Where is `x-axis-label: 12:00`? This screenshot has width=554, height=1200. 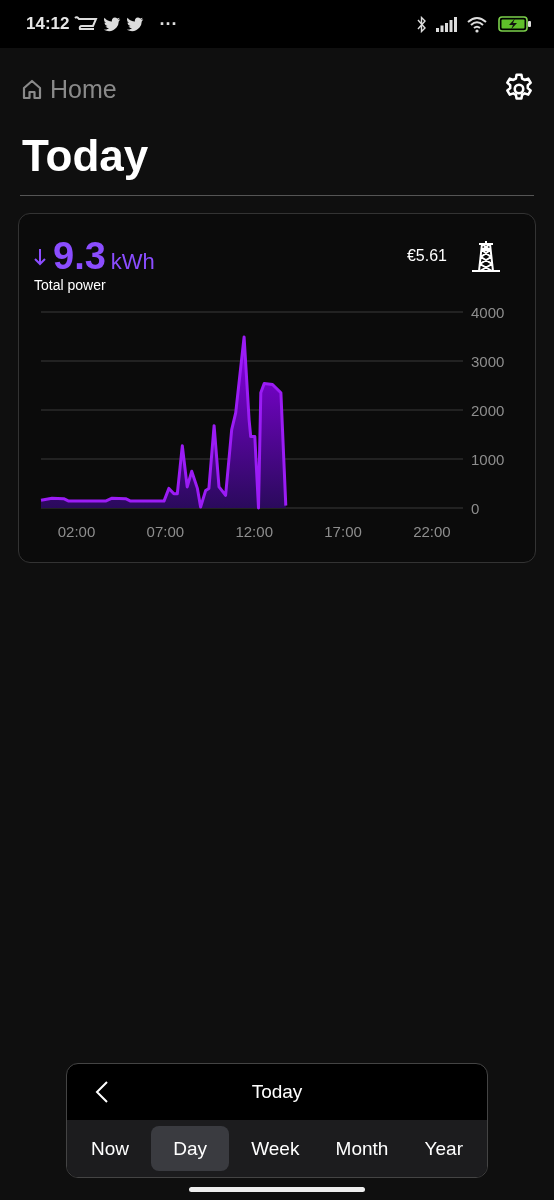
x-axis-label: 12:00 is located at coordinates (254, 531).